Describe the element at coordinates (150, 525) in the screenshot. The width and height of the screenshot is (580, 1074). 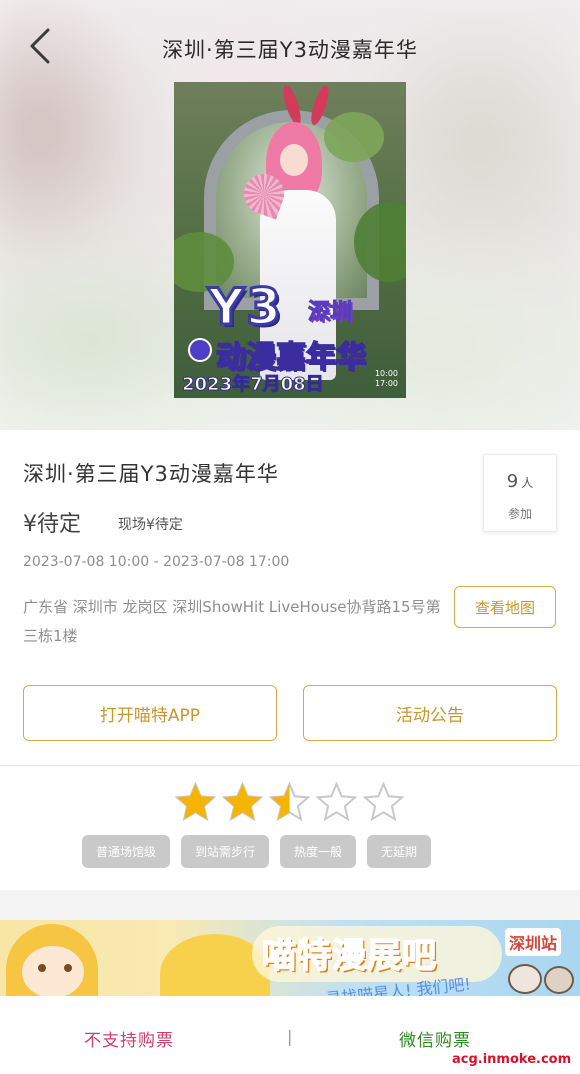
I see `onsite-price: 现场¥待定` at that location.